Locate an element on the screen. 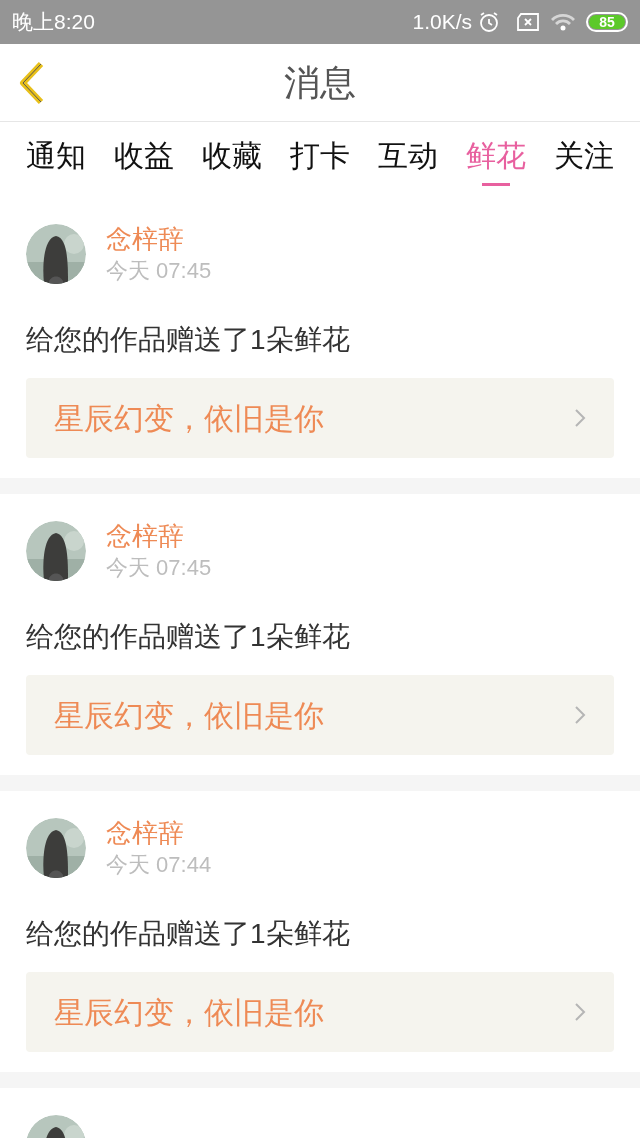 The height and width of the screenshot is (1138, 640). alarm-icon is located at coordinates (489, 22).